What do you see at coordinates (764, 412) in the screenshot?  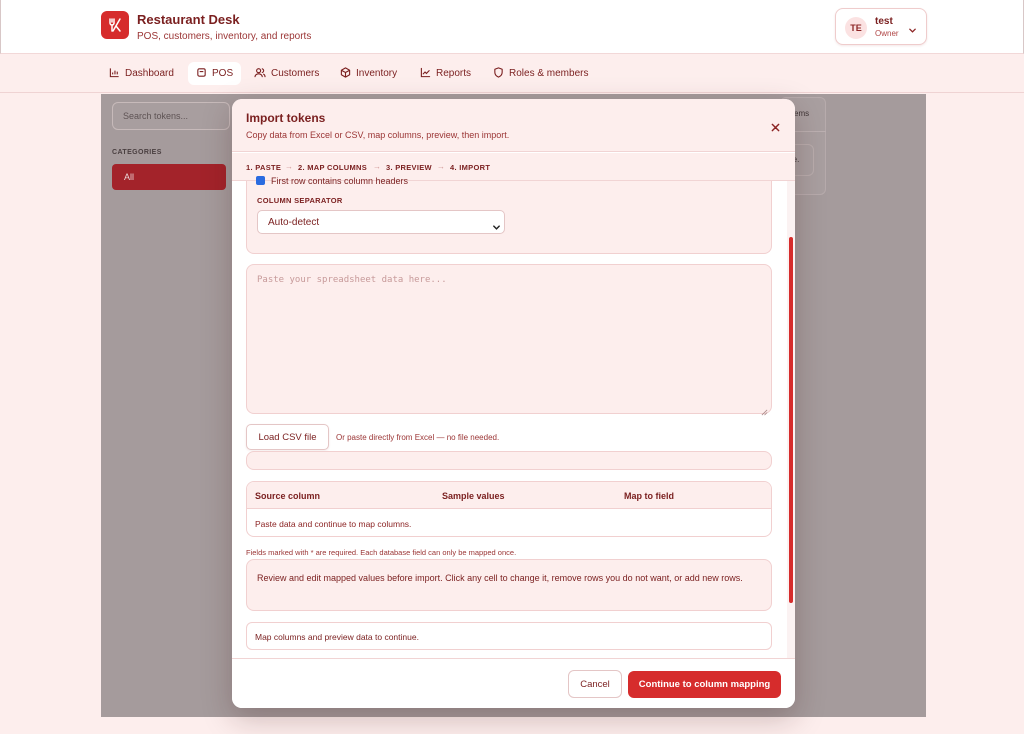 I see `resize-grip-icon` at bounding box center [764, 412].